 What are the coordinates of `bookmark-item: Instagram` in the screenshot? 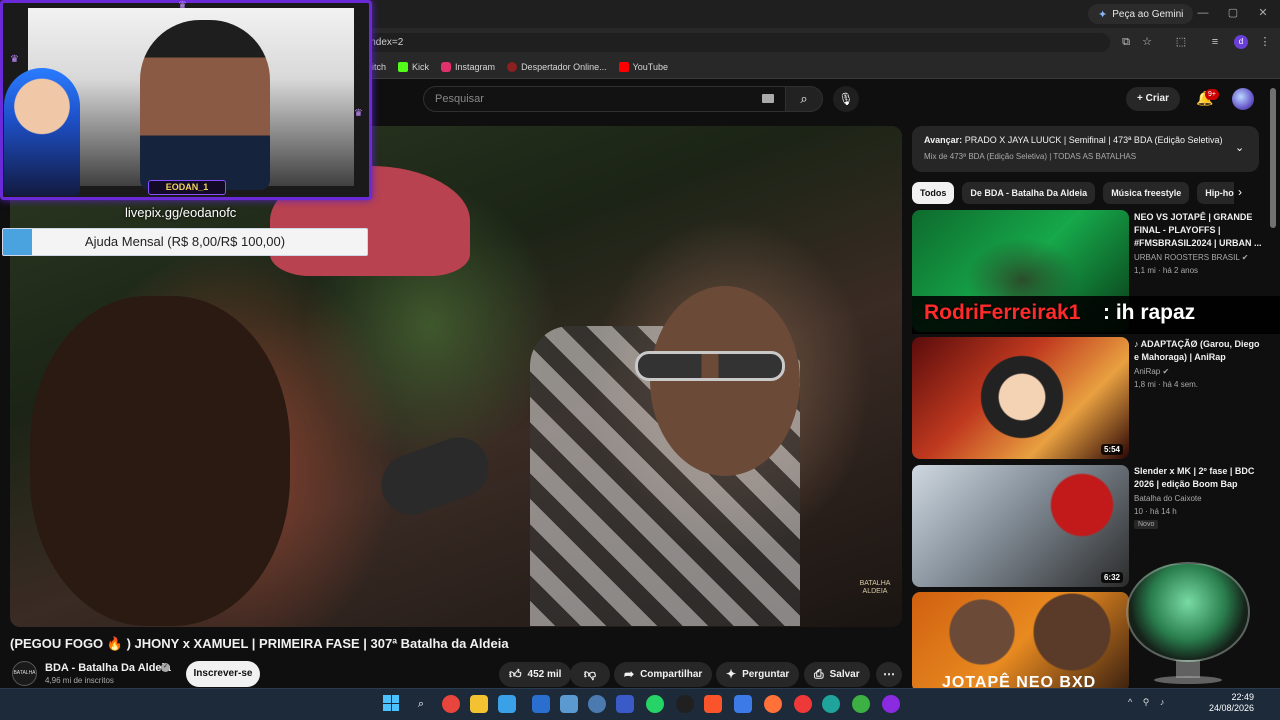 It's located at (468, 66).